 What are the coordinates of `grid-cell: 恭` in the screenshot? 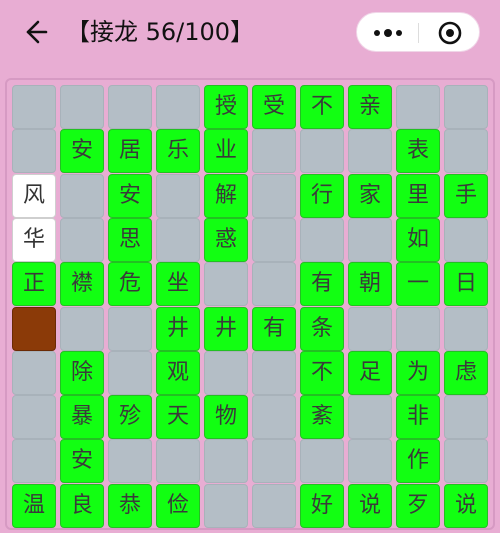 It's located at (130, 505).